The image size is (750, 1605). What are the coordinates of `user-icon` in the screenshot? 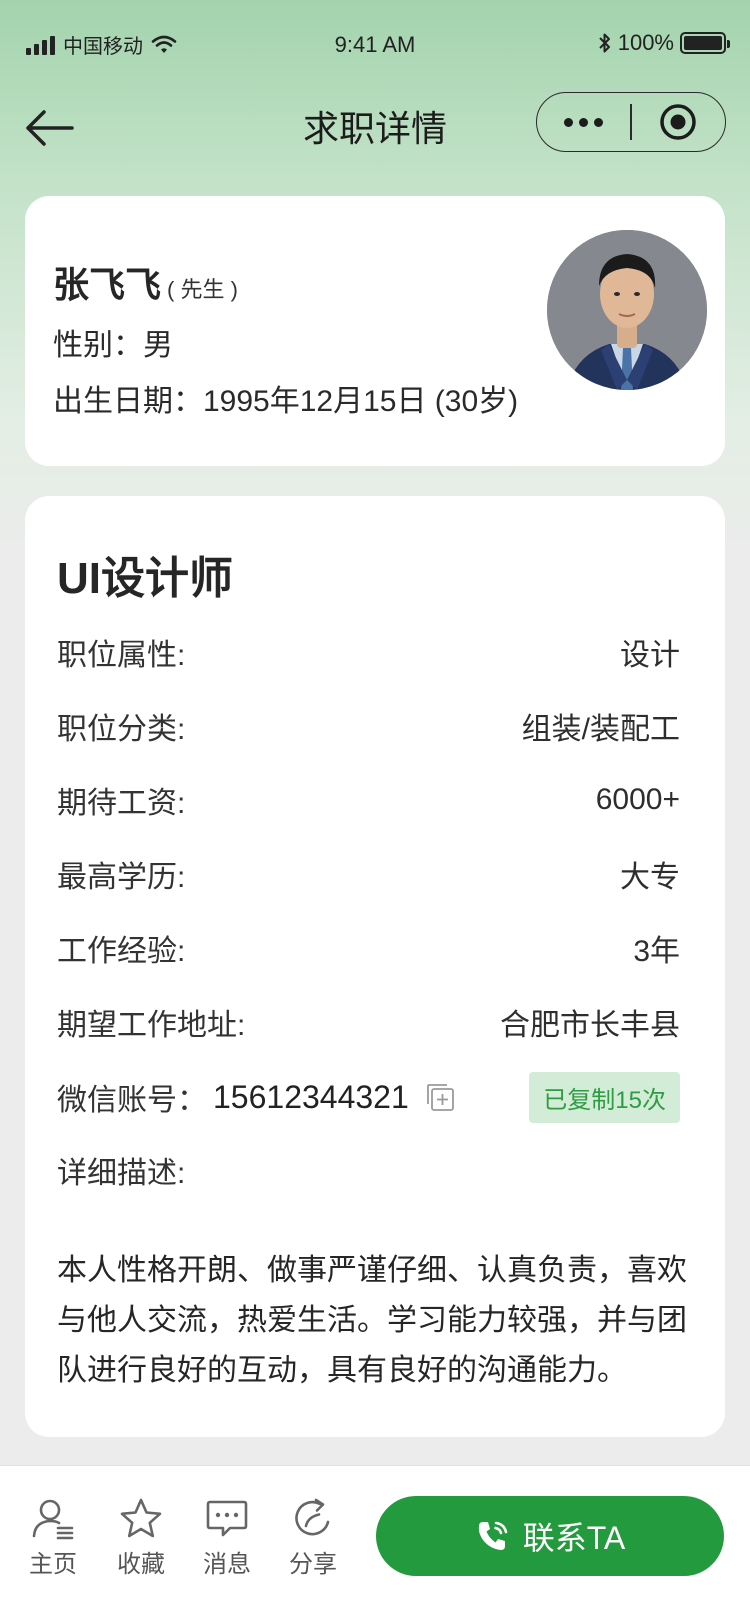 It's located at (53, 1519).